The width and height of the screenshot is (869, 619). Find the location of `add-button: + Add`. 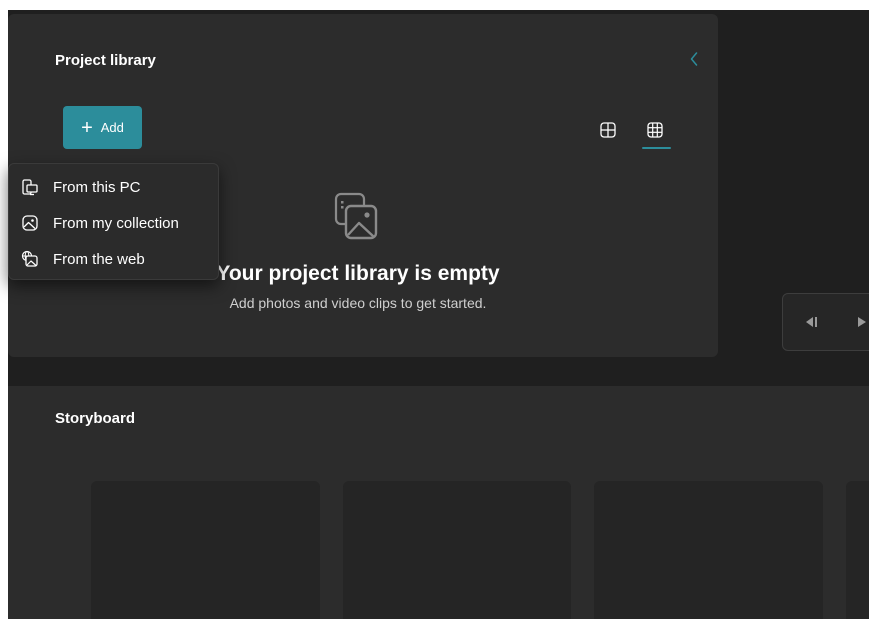

add-button: + Add is located at coordinates (102, 127).